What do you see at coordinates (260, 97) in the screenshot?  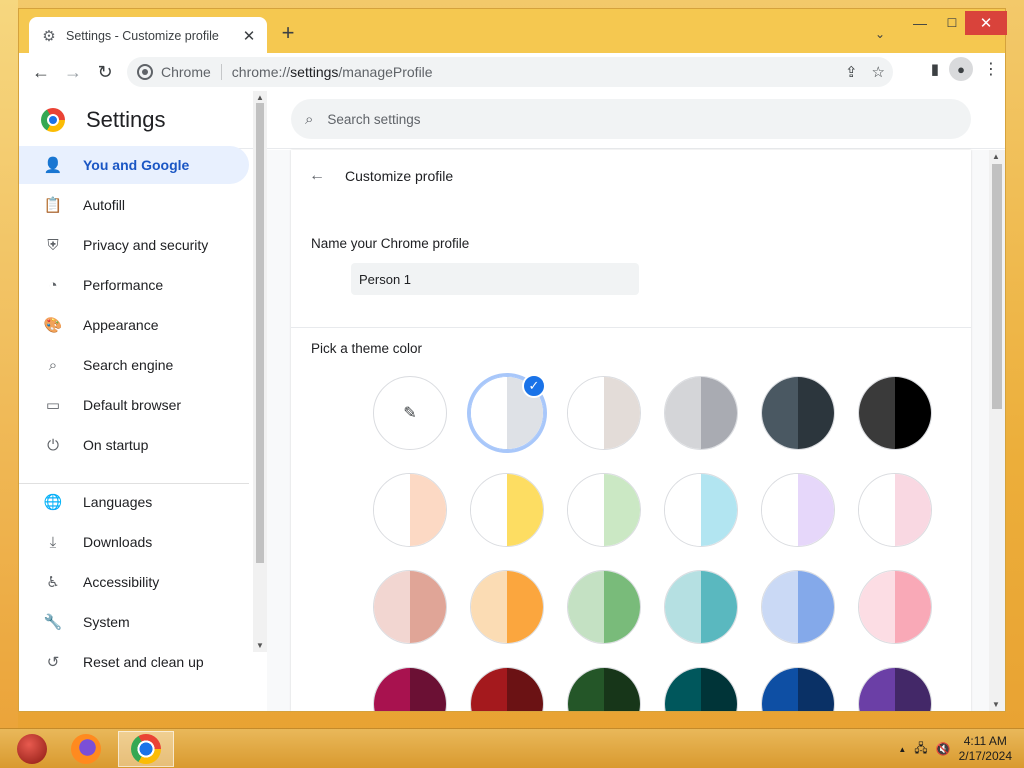 I see `scroll-up-arrow-icon: ▲` at bounding box center [260, 97].